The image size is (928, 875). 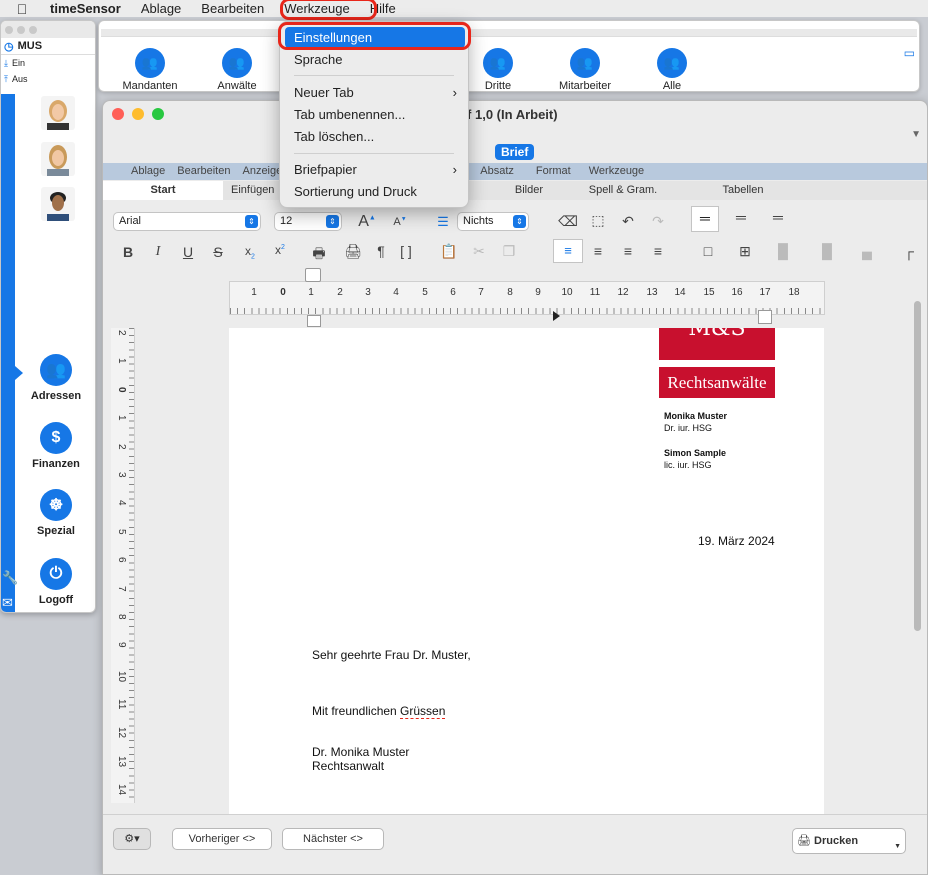 I want to click on upload-icon: ⤒, so click(x=6, y=78).